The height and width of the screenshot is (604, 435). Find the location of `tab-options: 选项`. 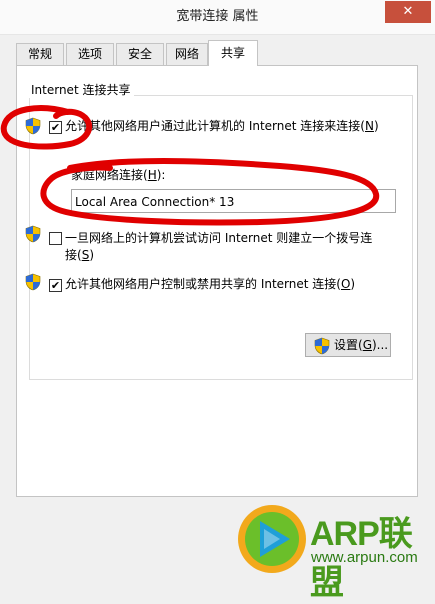

tab-options: 选项 is located at coordinates (90, 54).